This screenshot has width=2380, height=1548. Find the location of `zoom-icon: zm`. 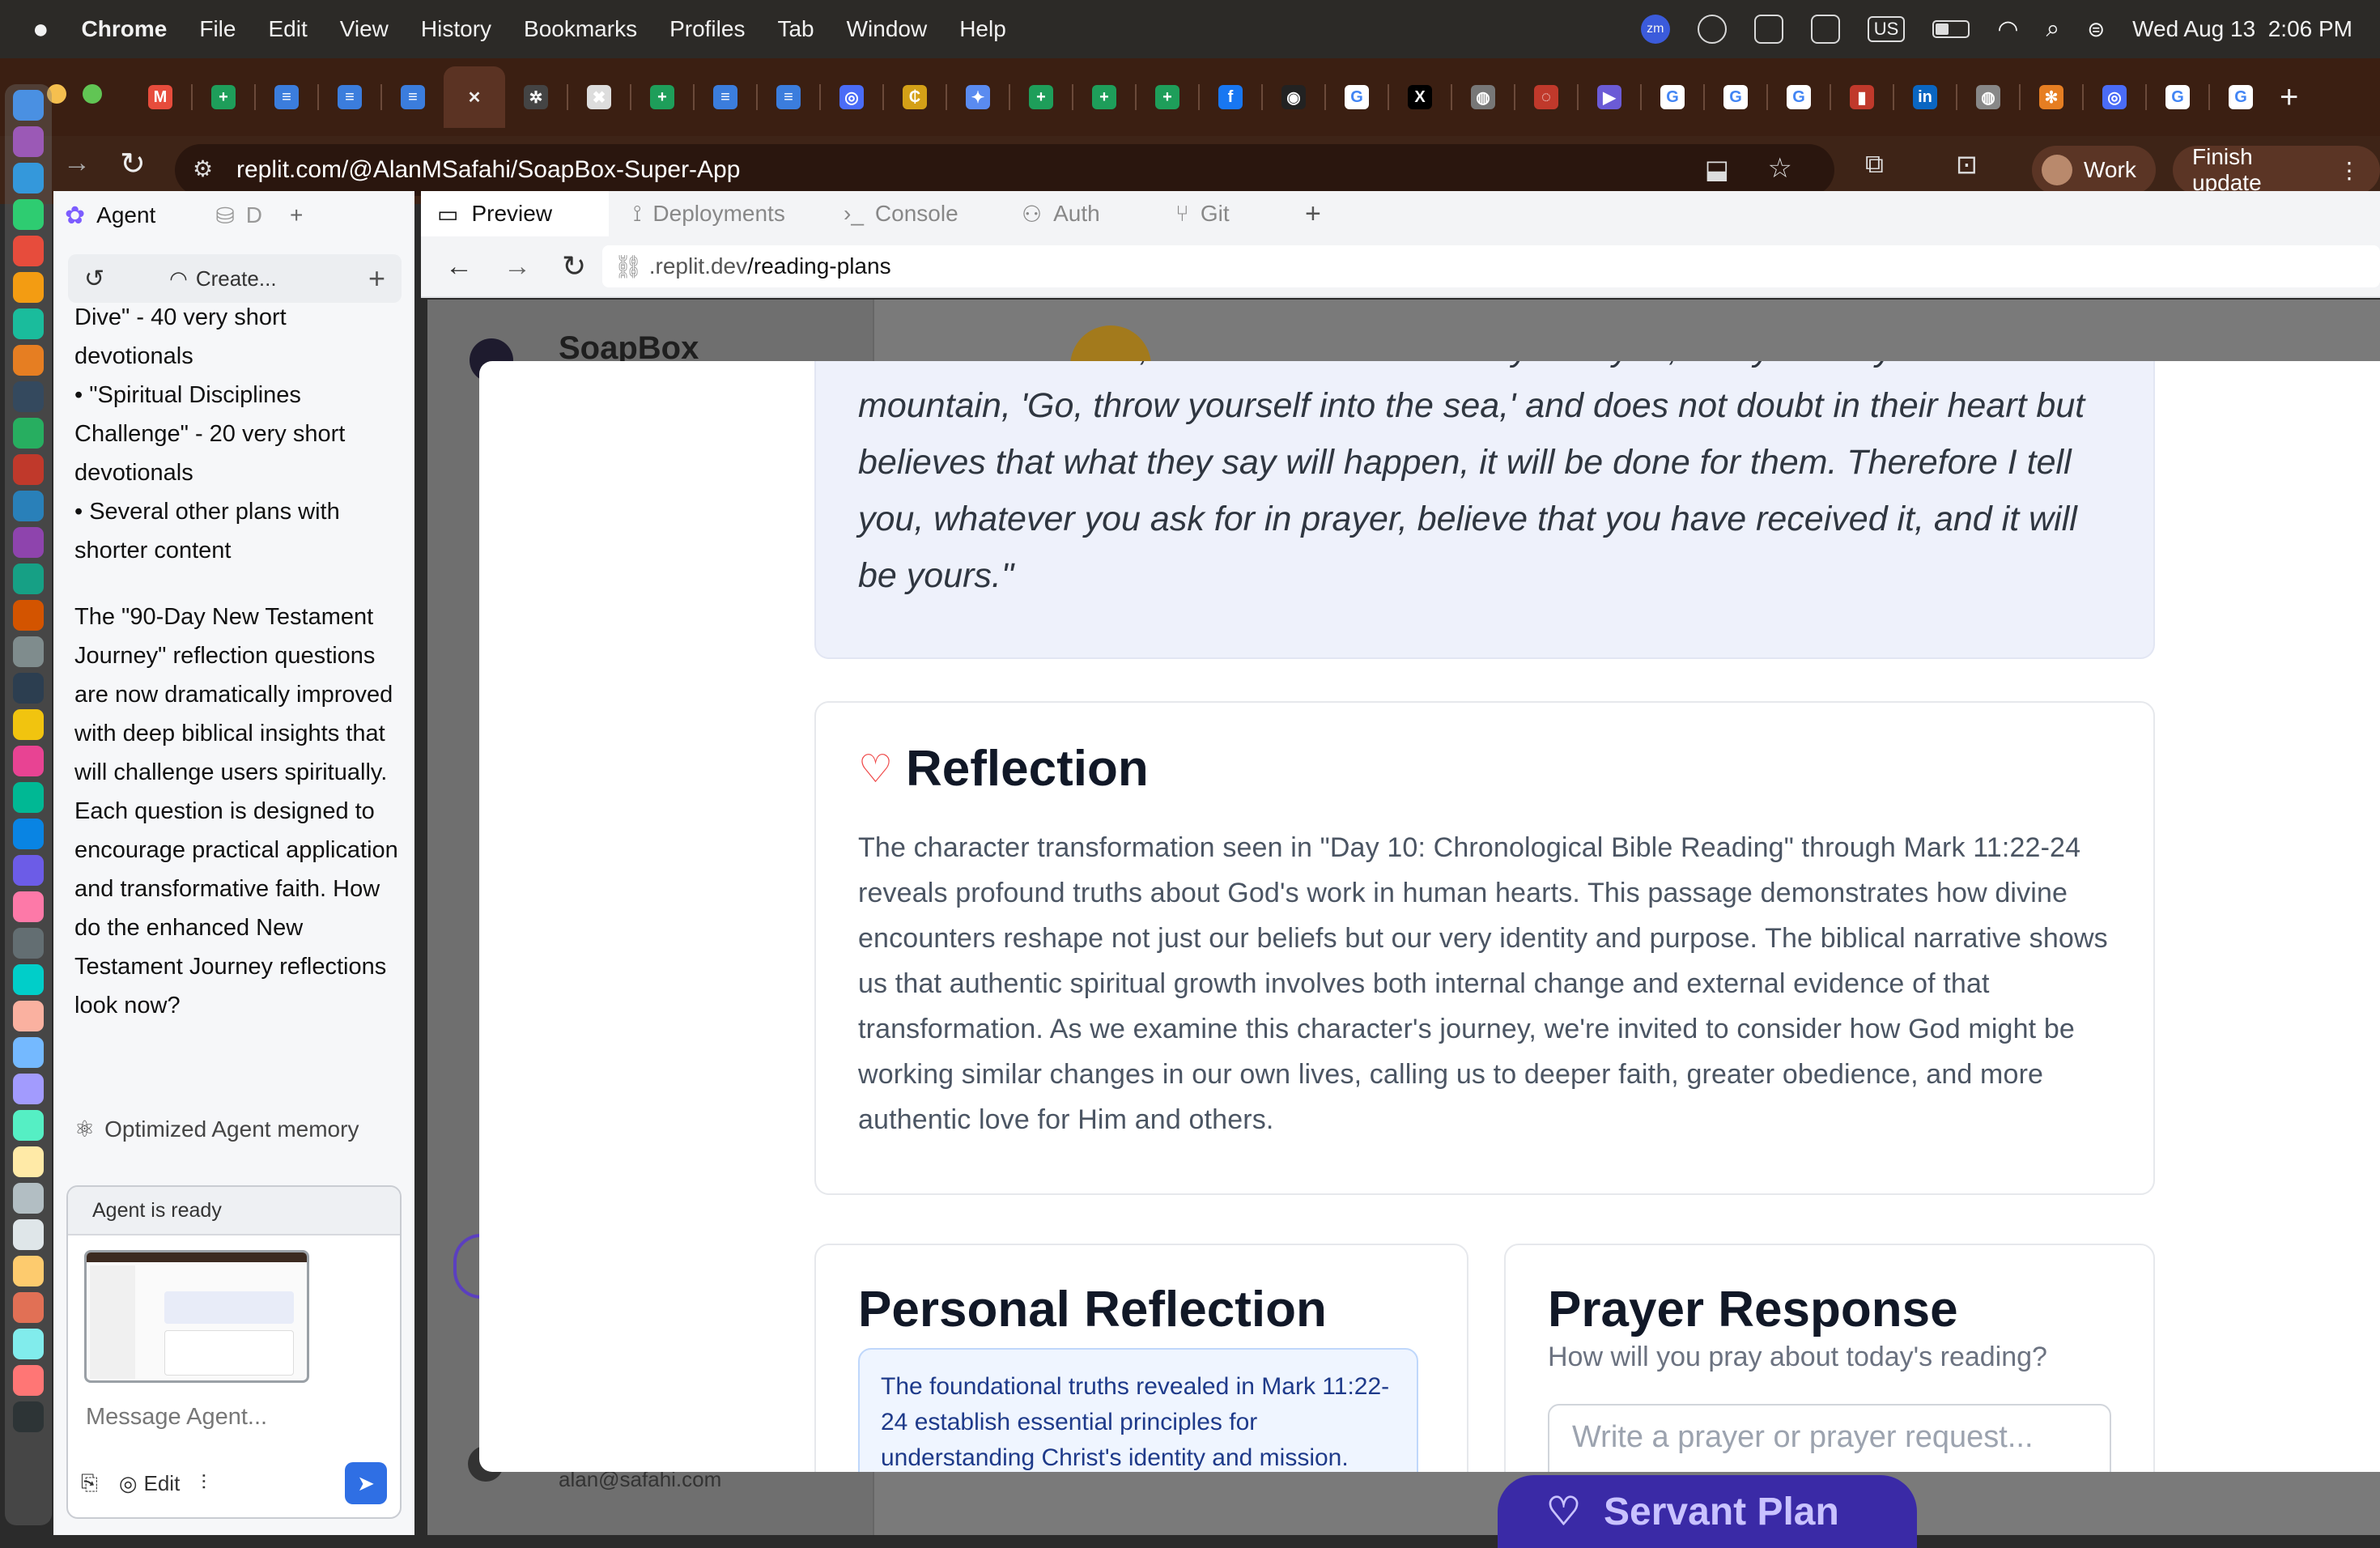

zoom-icon: zm is located at coordinates (1655, 29).